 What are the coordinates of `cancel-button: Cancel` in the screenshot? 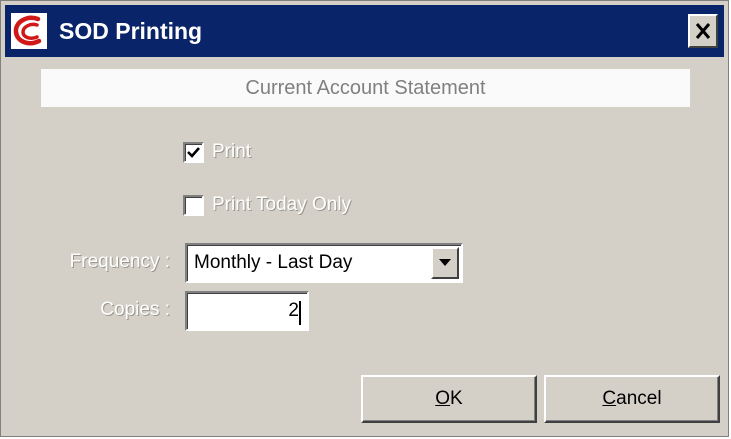 It's located at (632, 399).